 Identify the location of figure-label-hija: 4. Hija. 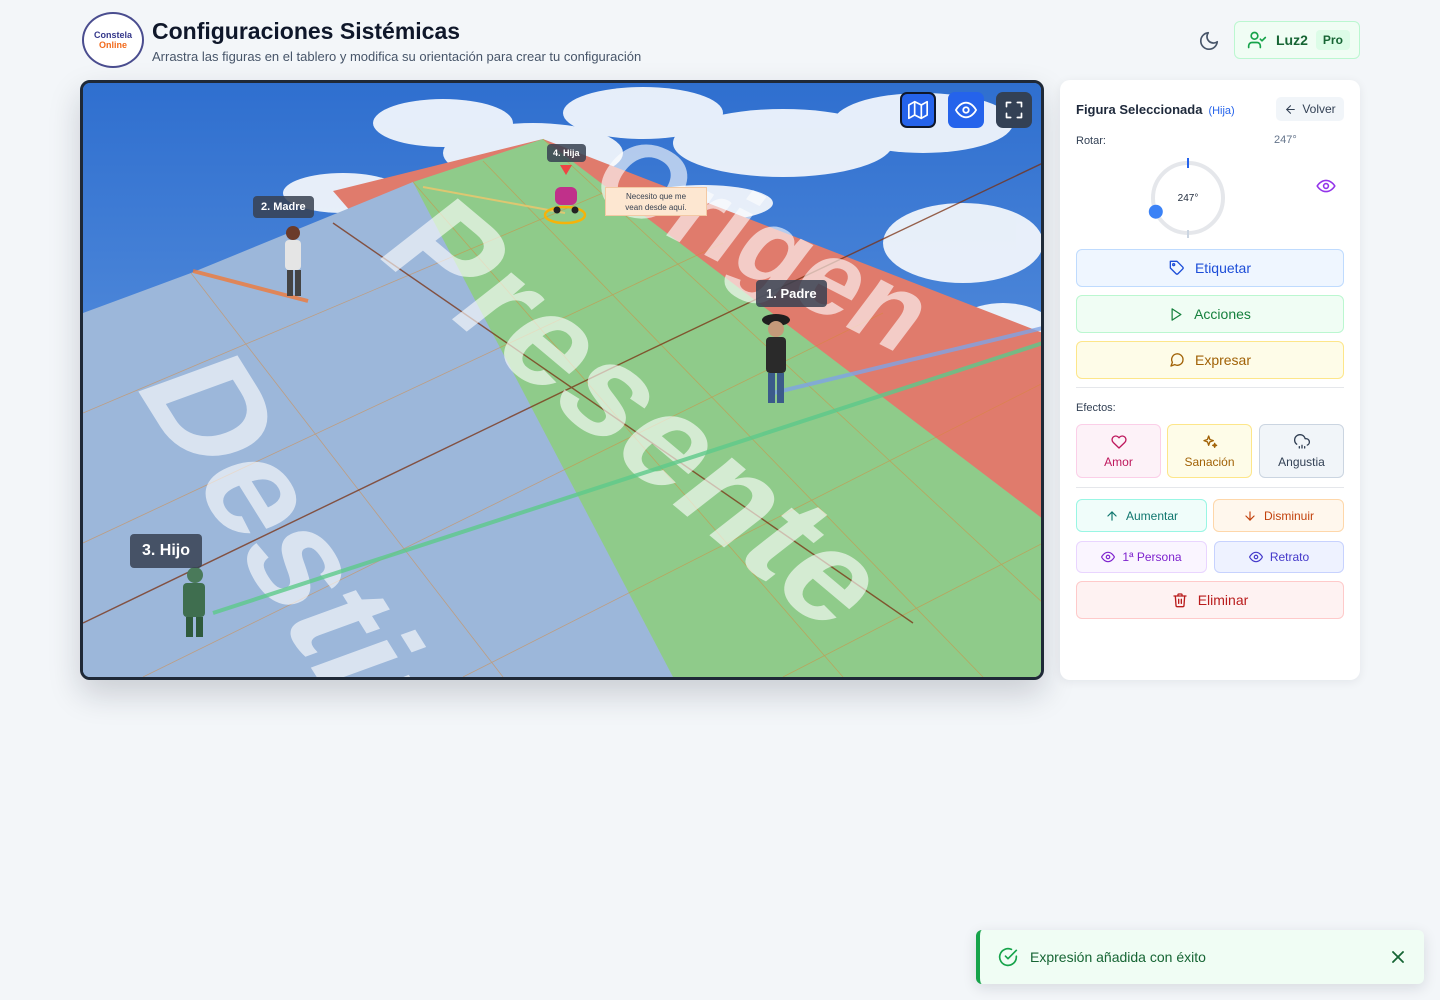
(566, 153).